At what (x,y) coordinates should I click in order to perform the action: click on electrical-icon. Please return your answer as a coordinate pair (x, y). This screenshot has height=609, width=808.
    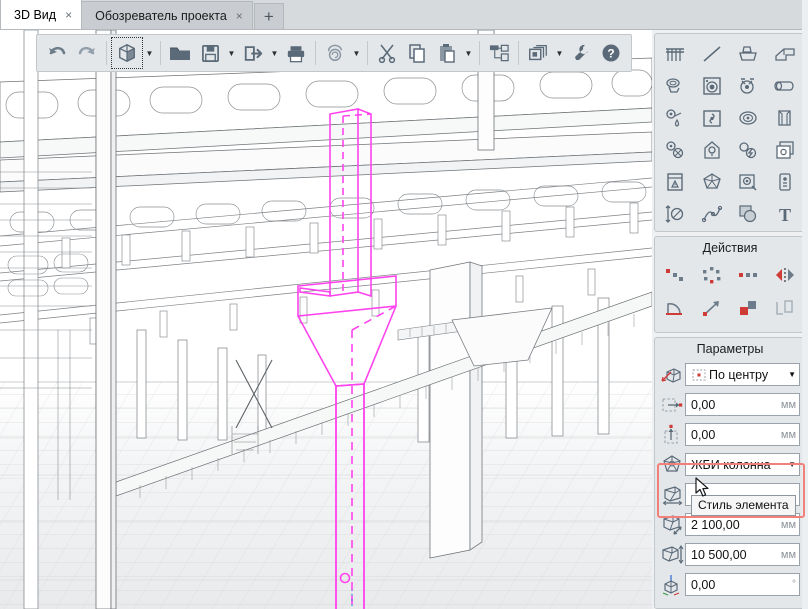
    Looking at the image, I should click on (748, 150).